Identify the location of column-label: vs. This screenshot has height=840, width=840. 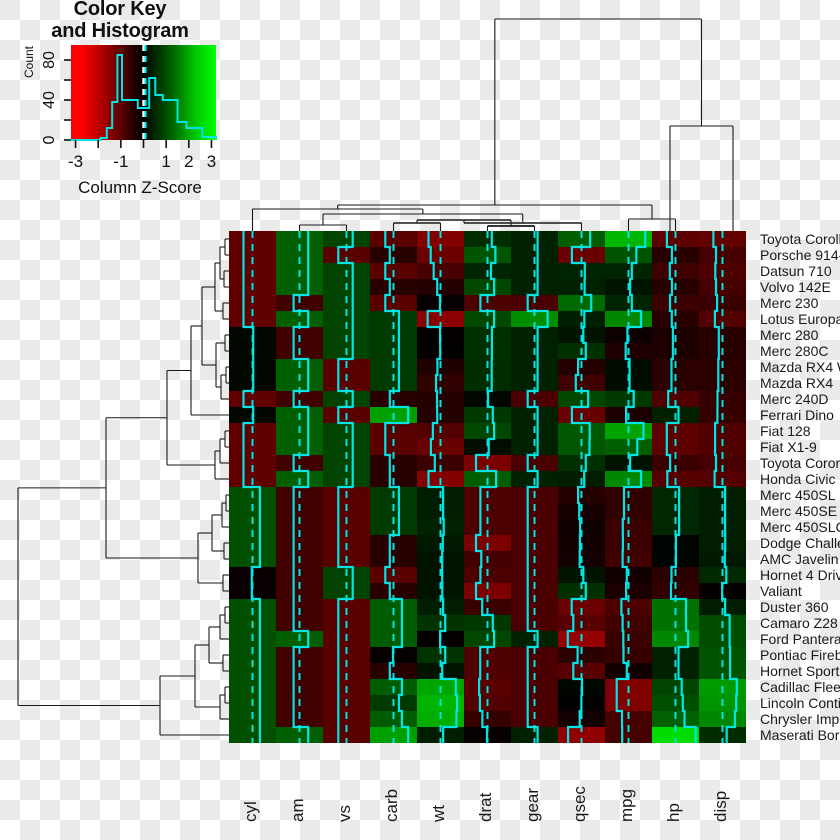
(344, 813).